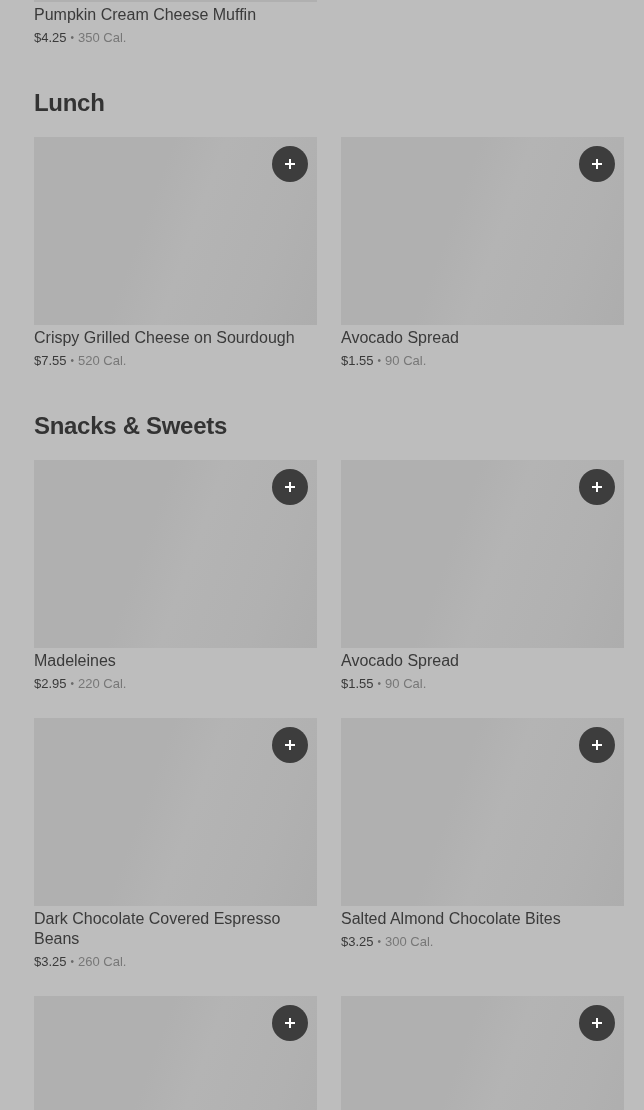 The image size is (644, 1110). I want to click on item-calories: 220 Cal., so click(102, 684).